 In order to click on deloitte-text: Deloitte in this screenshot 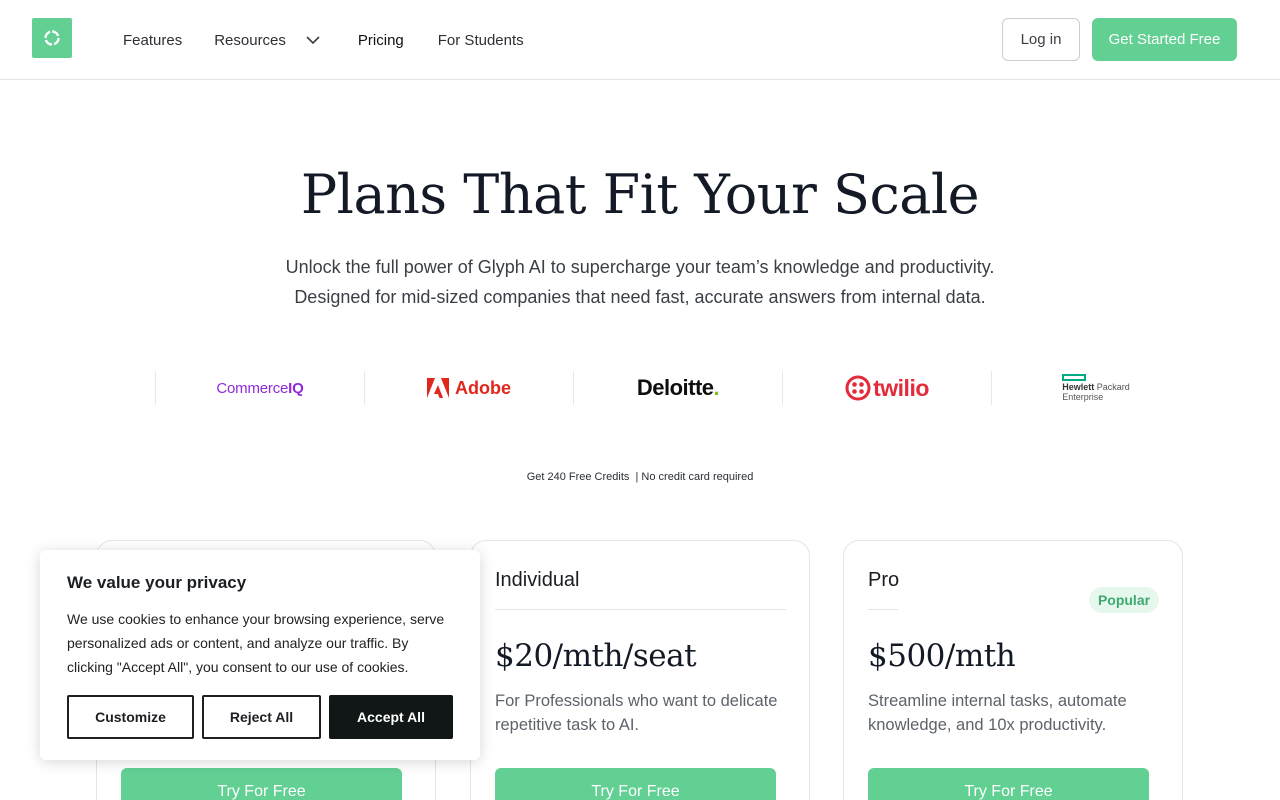, I will do `click(675, 387)`.